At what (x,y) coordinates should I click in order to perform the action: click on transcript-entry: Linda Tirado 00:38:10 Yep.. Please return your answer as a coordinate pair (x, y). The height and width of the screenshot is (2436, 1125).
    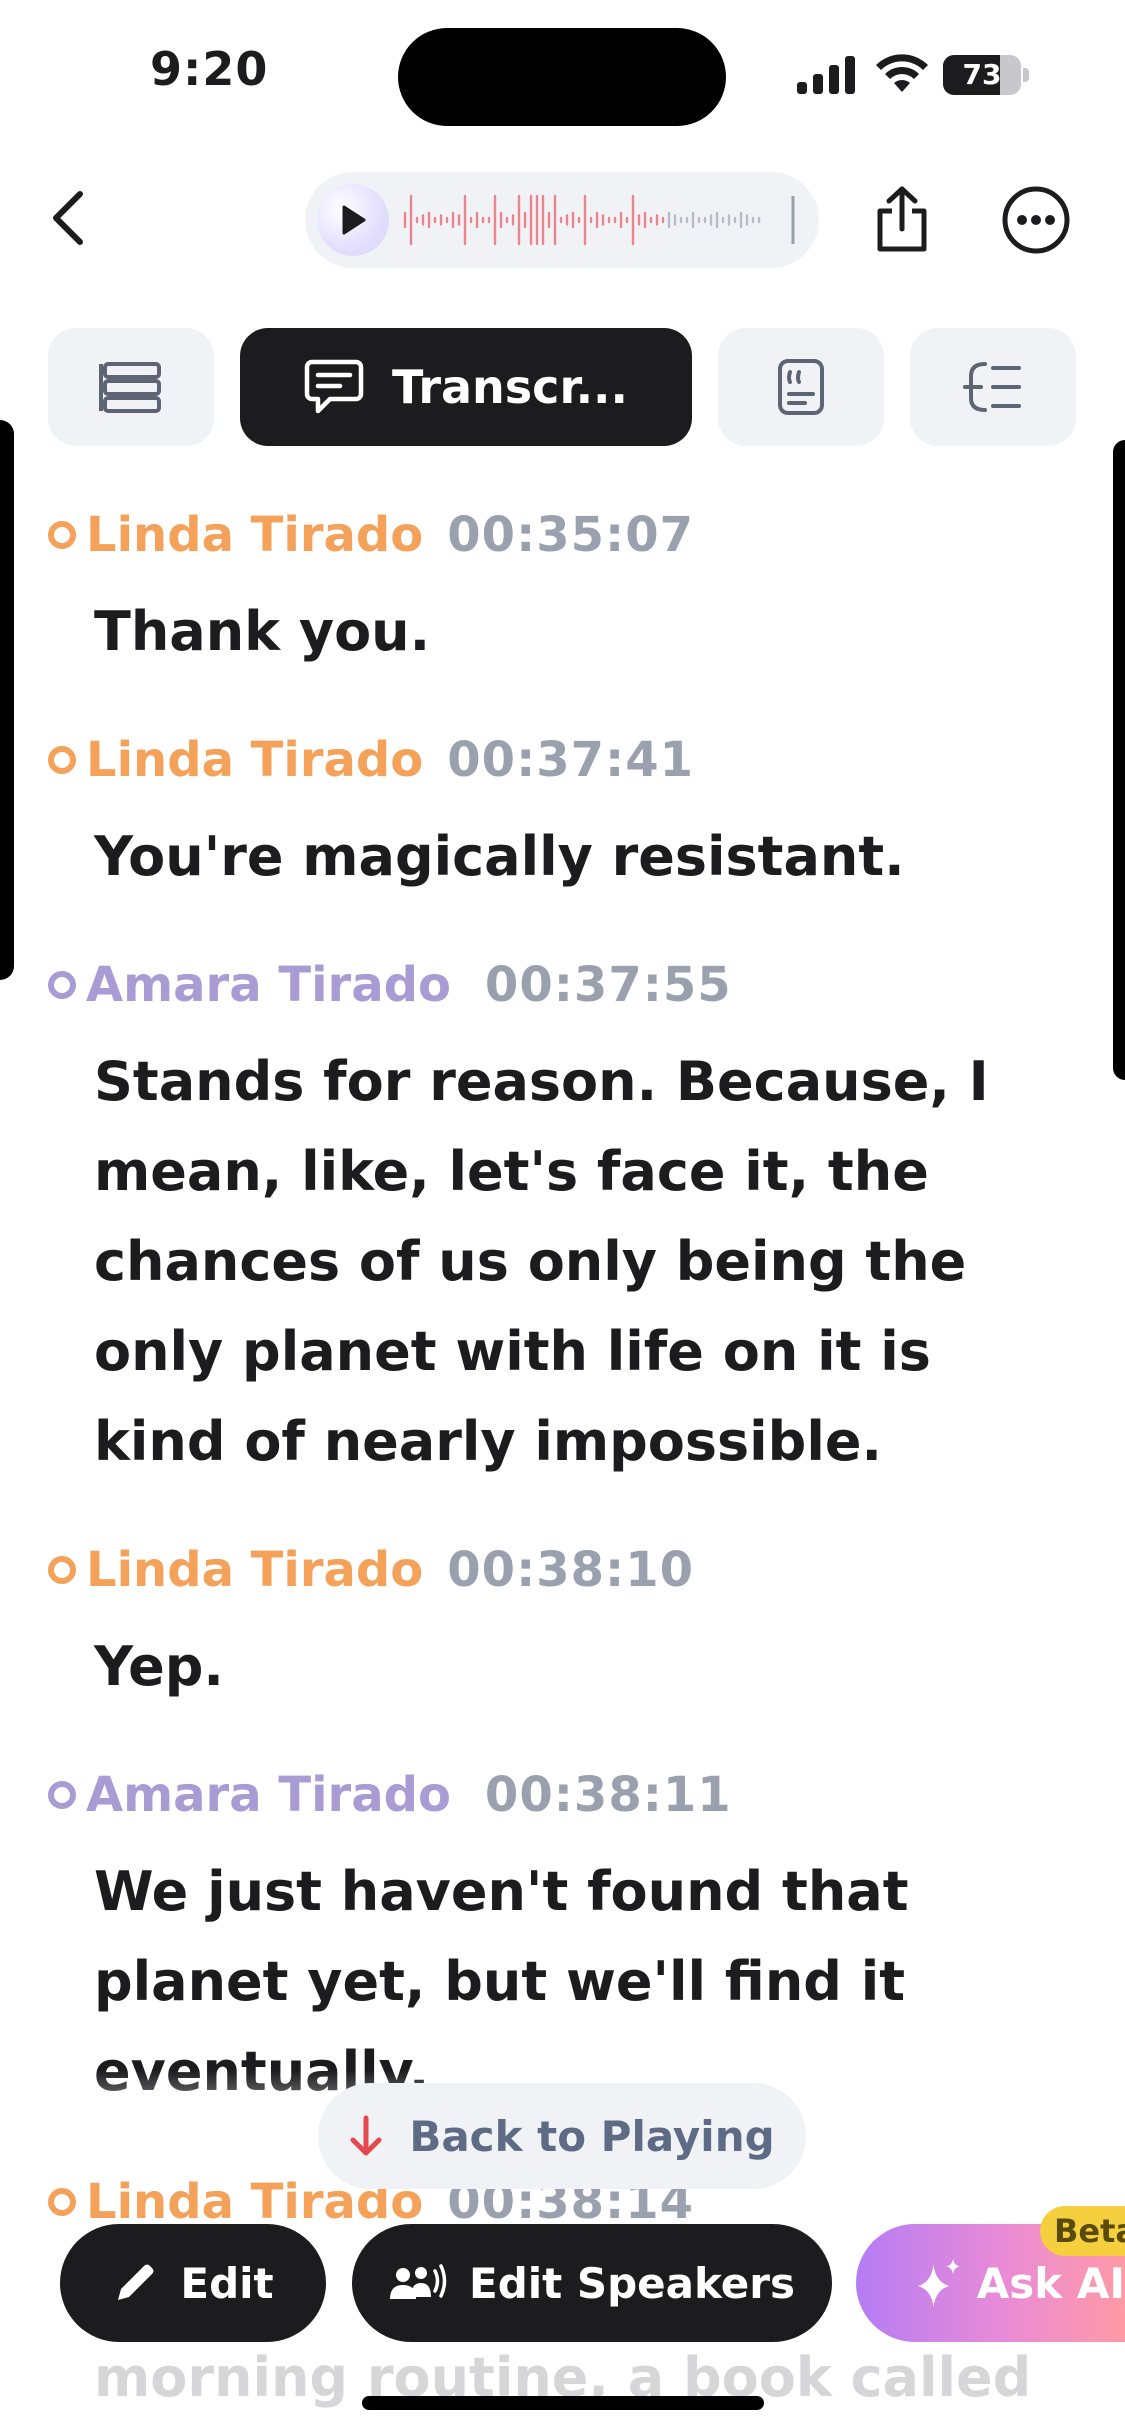
    Looking at the image, I should click on (563, 1626).